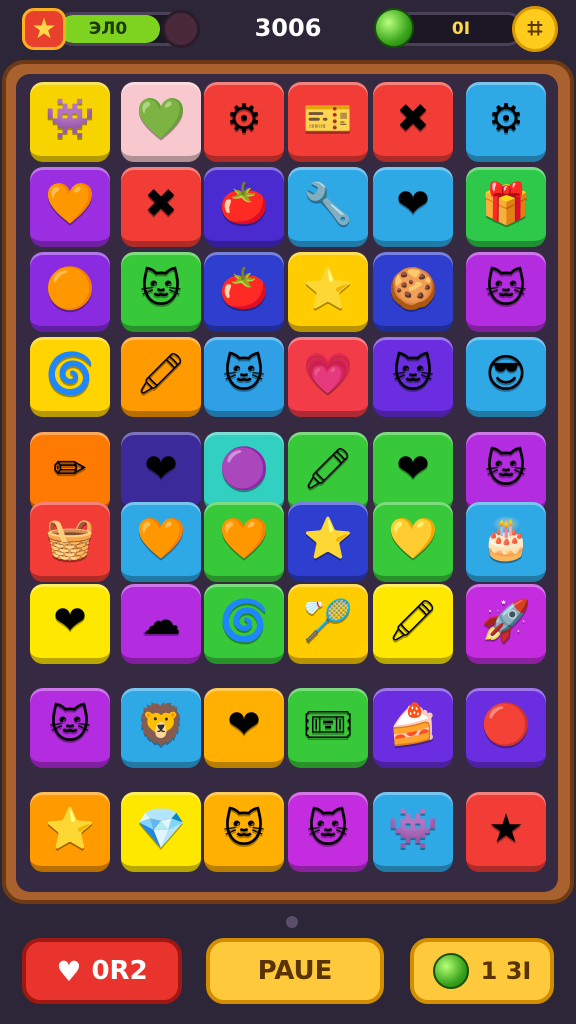 The height and width of the screenshot is (1024, 576). I want to click on tile-cookie: 🍪, so click(413, 292).